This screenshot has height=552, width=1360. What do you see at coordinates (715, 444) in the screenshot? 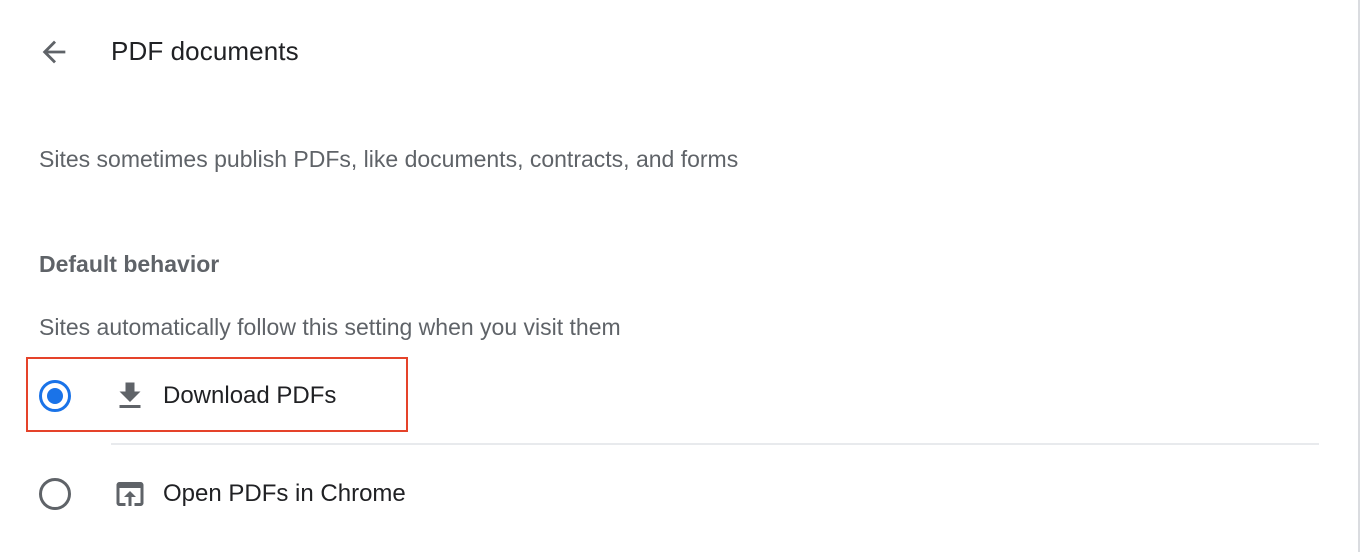
I see `options-divider` at bounding box center [715, 444].